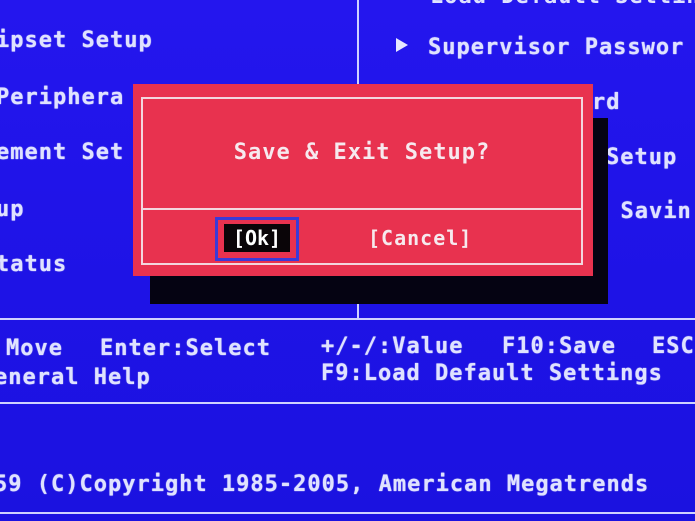  Describe the element at coordinates (33, 264) in the screenshot. I see `menu-item-status: tatus` at that location.